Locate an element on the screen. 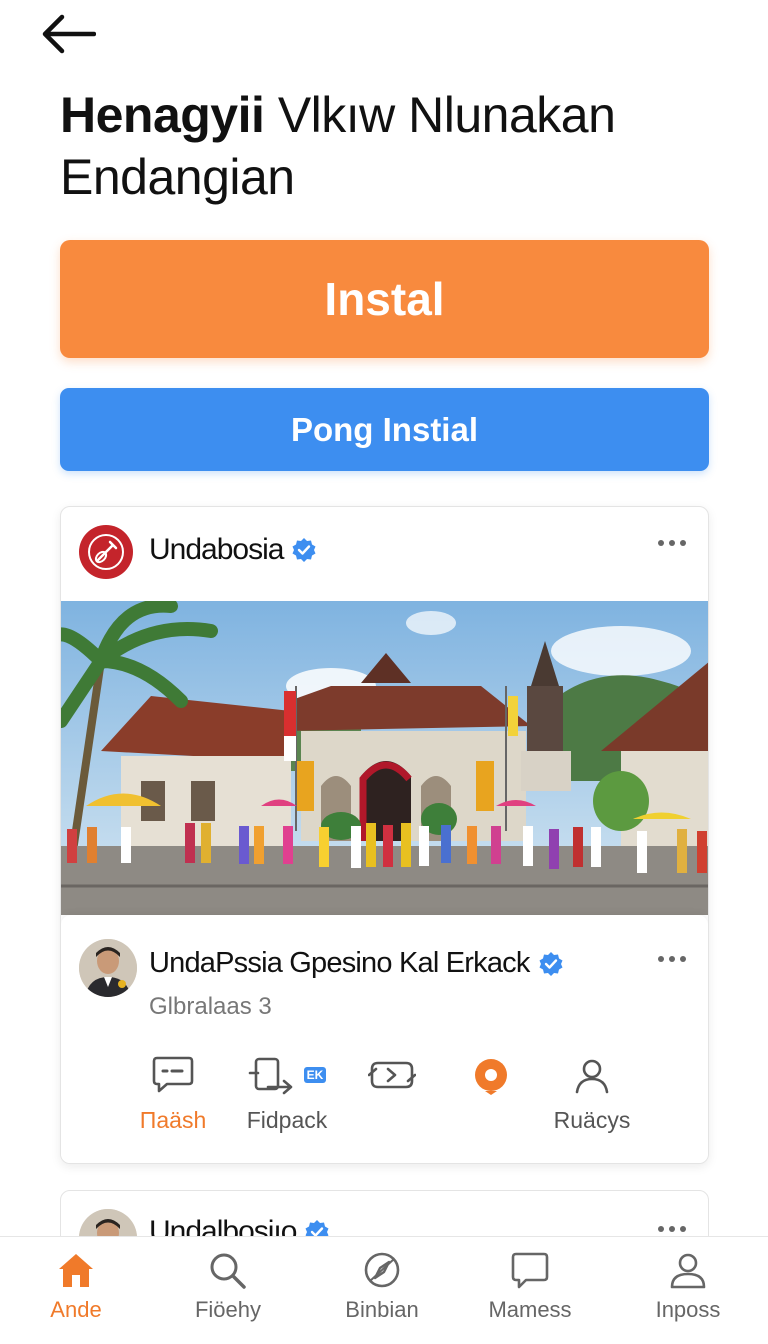 This screenshot has width=768, height=1344. guitar-logo-icon is located at coordinates (106, 552).